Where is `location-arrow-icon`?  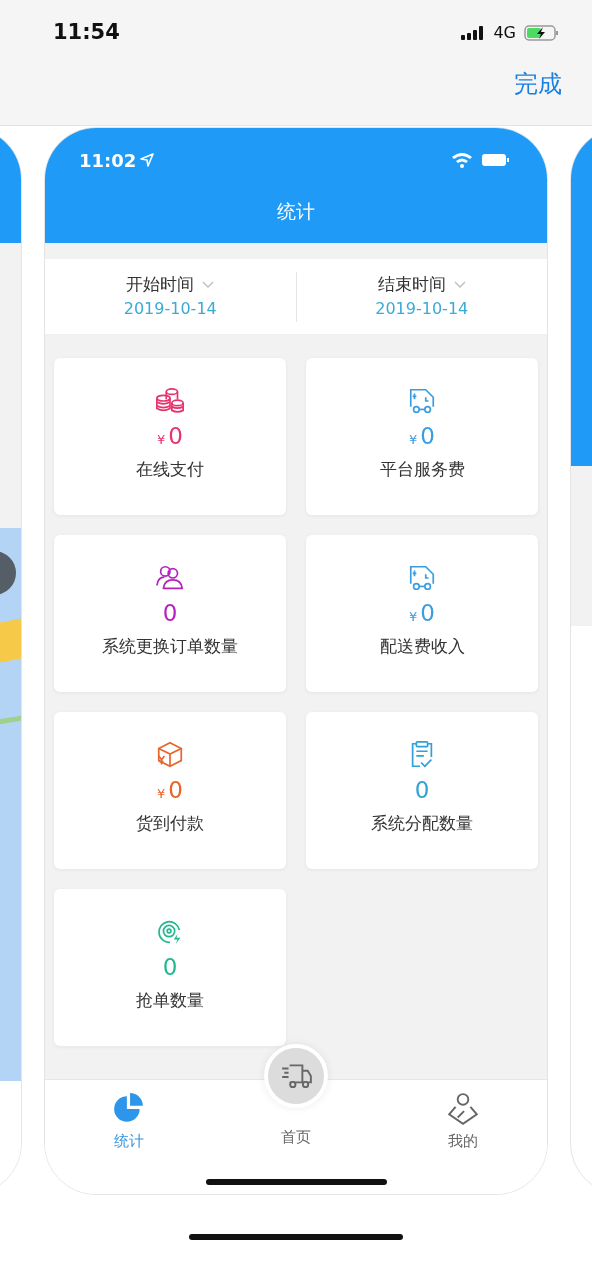
location-arrow-icon is located at coordinates (147, 160).